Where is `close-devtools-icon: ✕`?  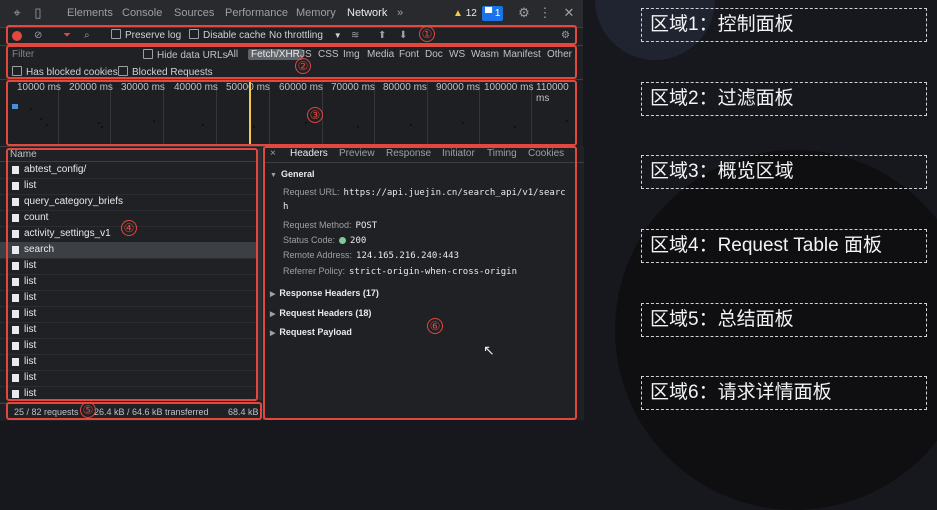 close-devtools-icon: ✕ is located at coordinates (569, 13).